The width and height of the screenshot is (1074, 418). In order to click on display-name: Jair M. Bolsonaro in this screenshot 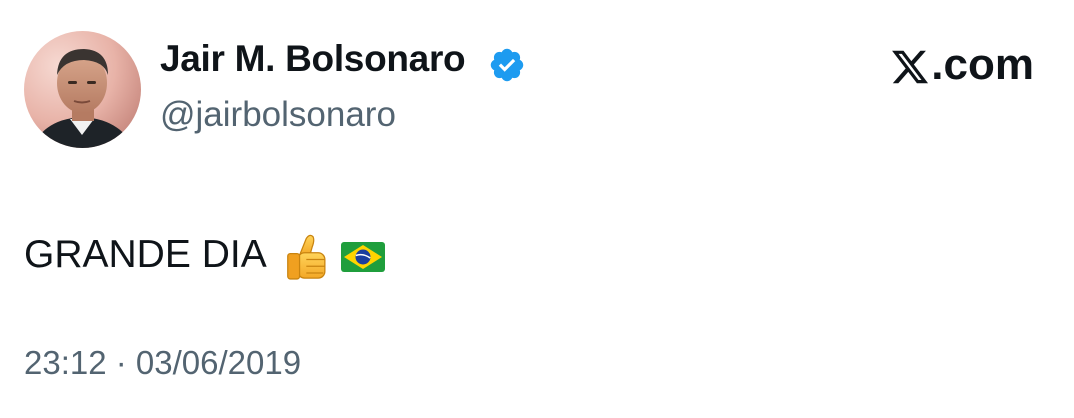, I will do `click(313, 58)`.